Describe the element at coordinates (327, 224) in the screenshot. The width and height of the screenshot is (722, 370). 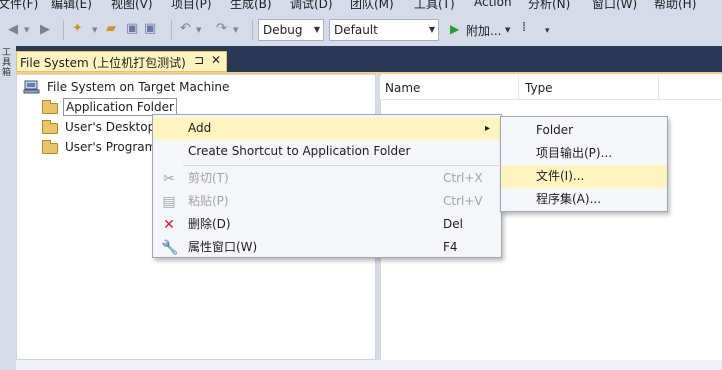
I see `menu-item-delete: ✕ 删除(D) Del` at that location.